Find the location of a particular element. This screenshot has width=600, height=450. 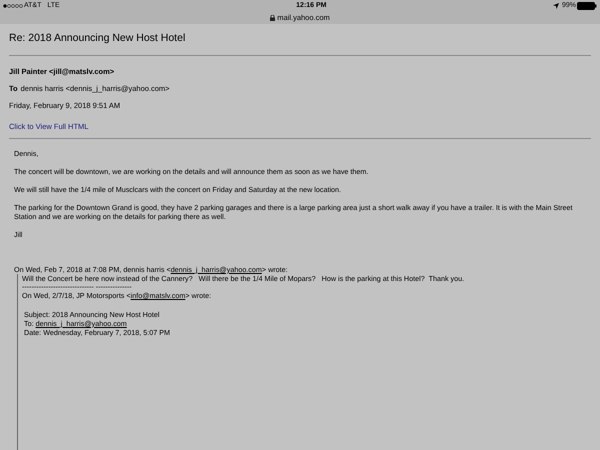

location-arrow-icon is located at coordinates (555, 6).